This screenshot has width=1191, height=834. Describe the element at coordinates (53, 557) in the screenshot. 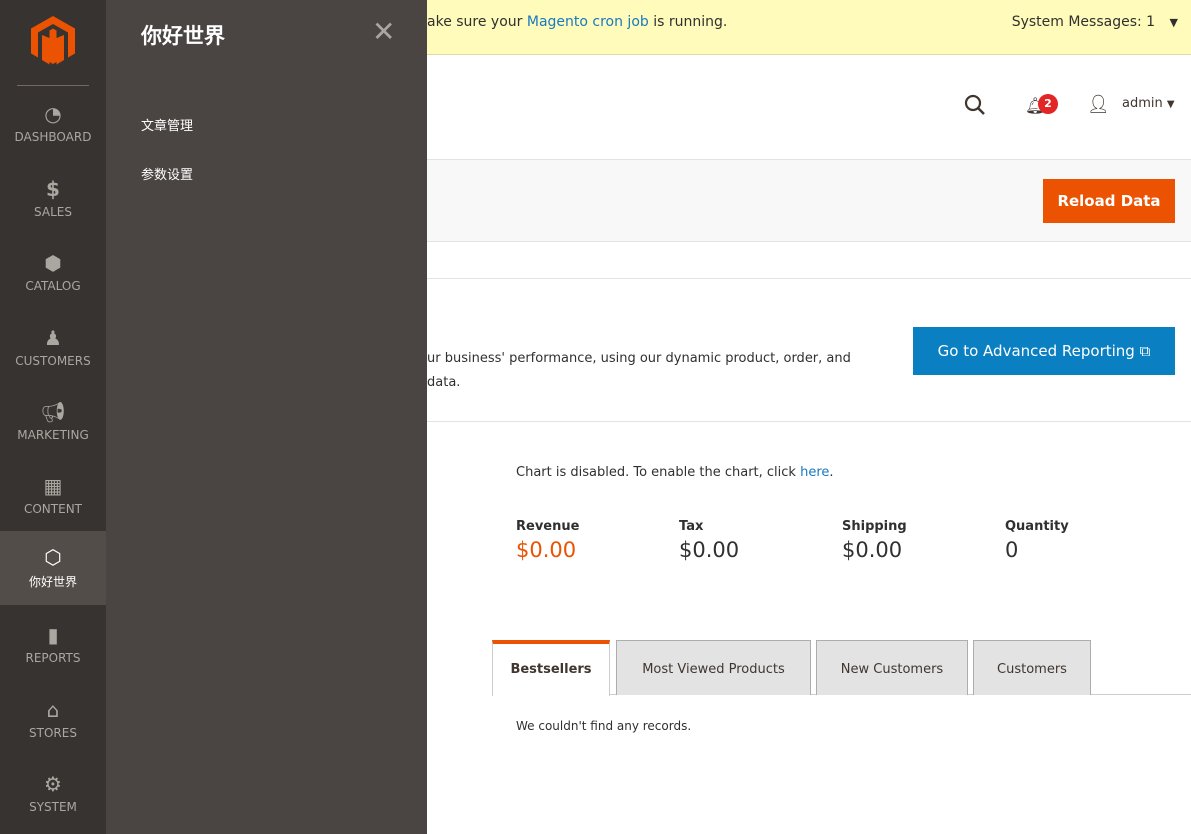

I see `hexagon-icon: ⬡` at that location.